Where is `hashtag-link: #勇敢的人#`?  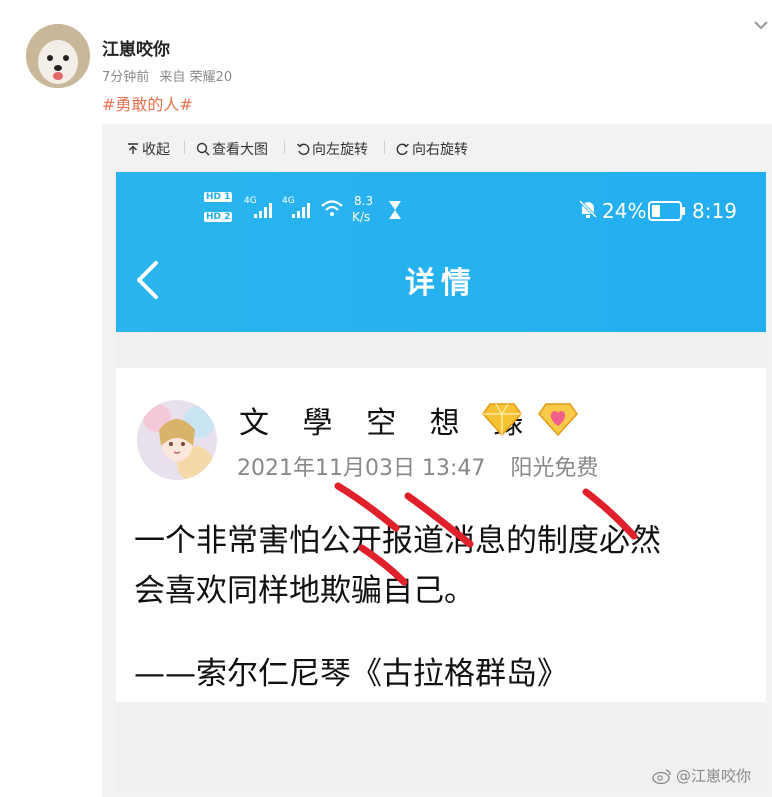
hashtag-link: #勇敢的人# is located at coordinates (147, 103).